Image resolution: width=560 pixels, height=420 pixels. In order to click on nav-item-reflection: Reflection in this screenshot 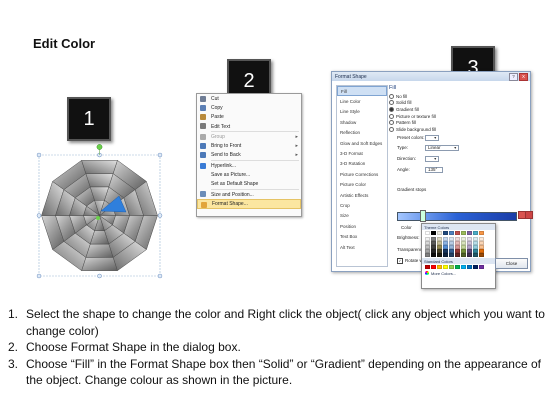, I will do `click(362, 133)`.